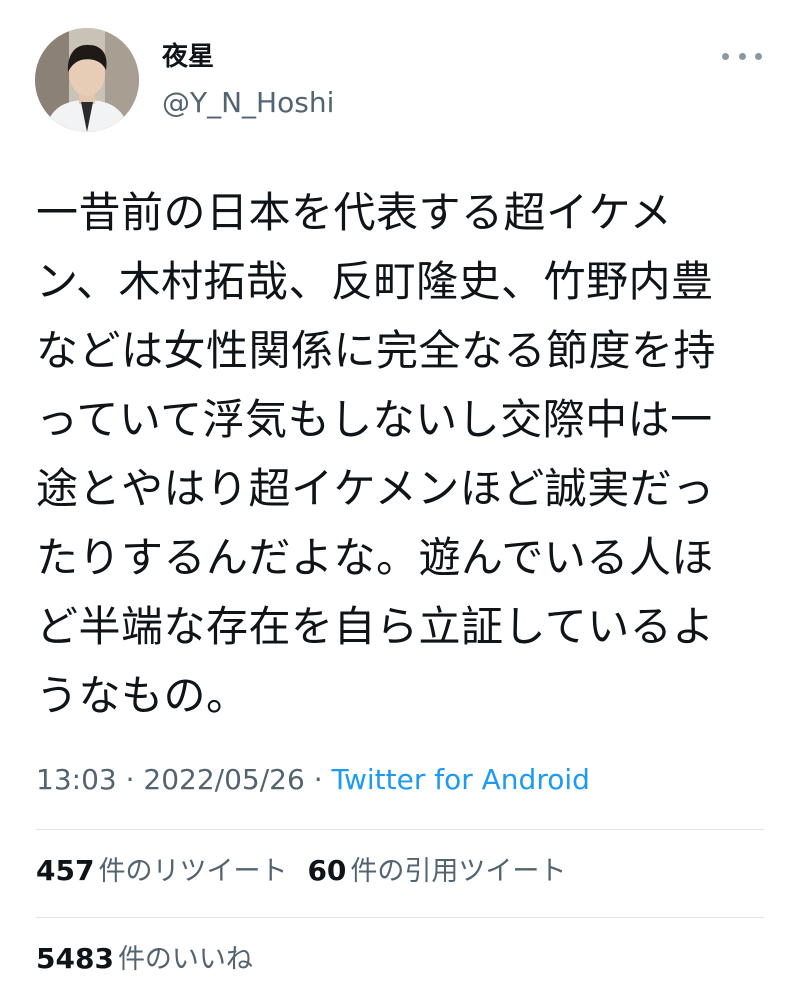 The width and height of the screenshot is (800, 1000). Describe the element at coordinates (327, 870) in the screenshot. I see `quotes-count: 60` at that location.